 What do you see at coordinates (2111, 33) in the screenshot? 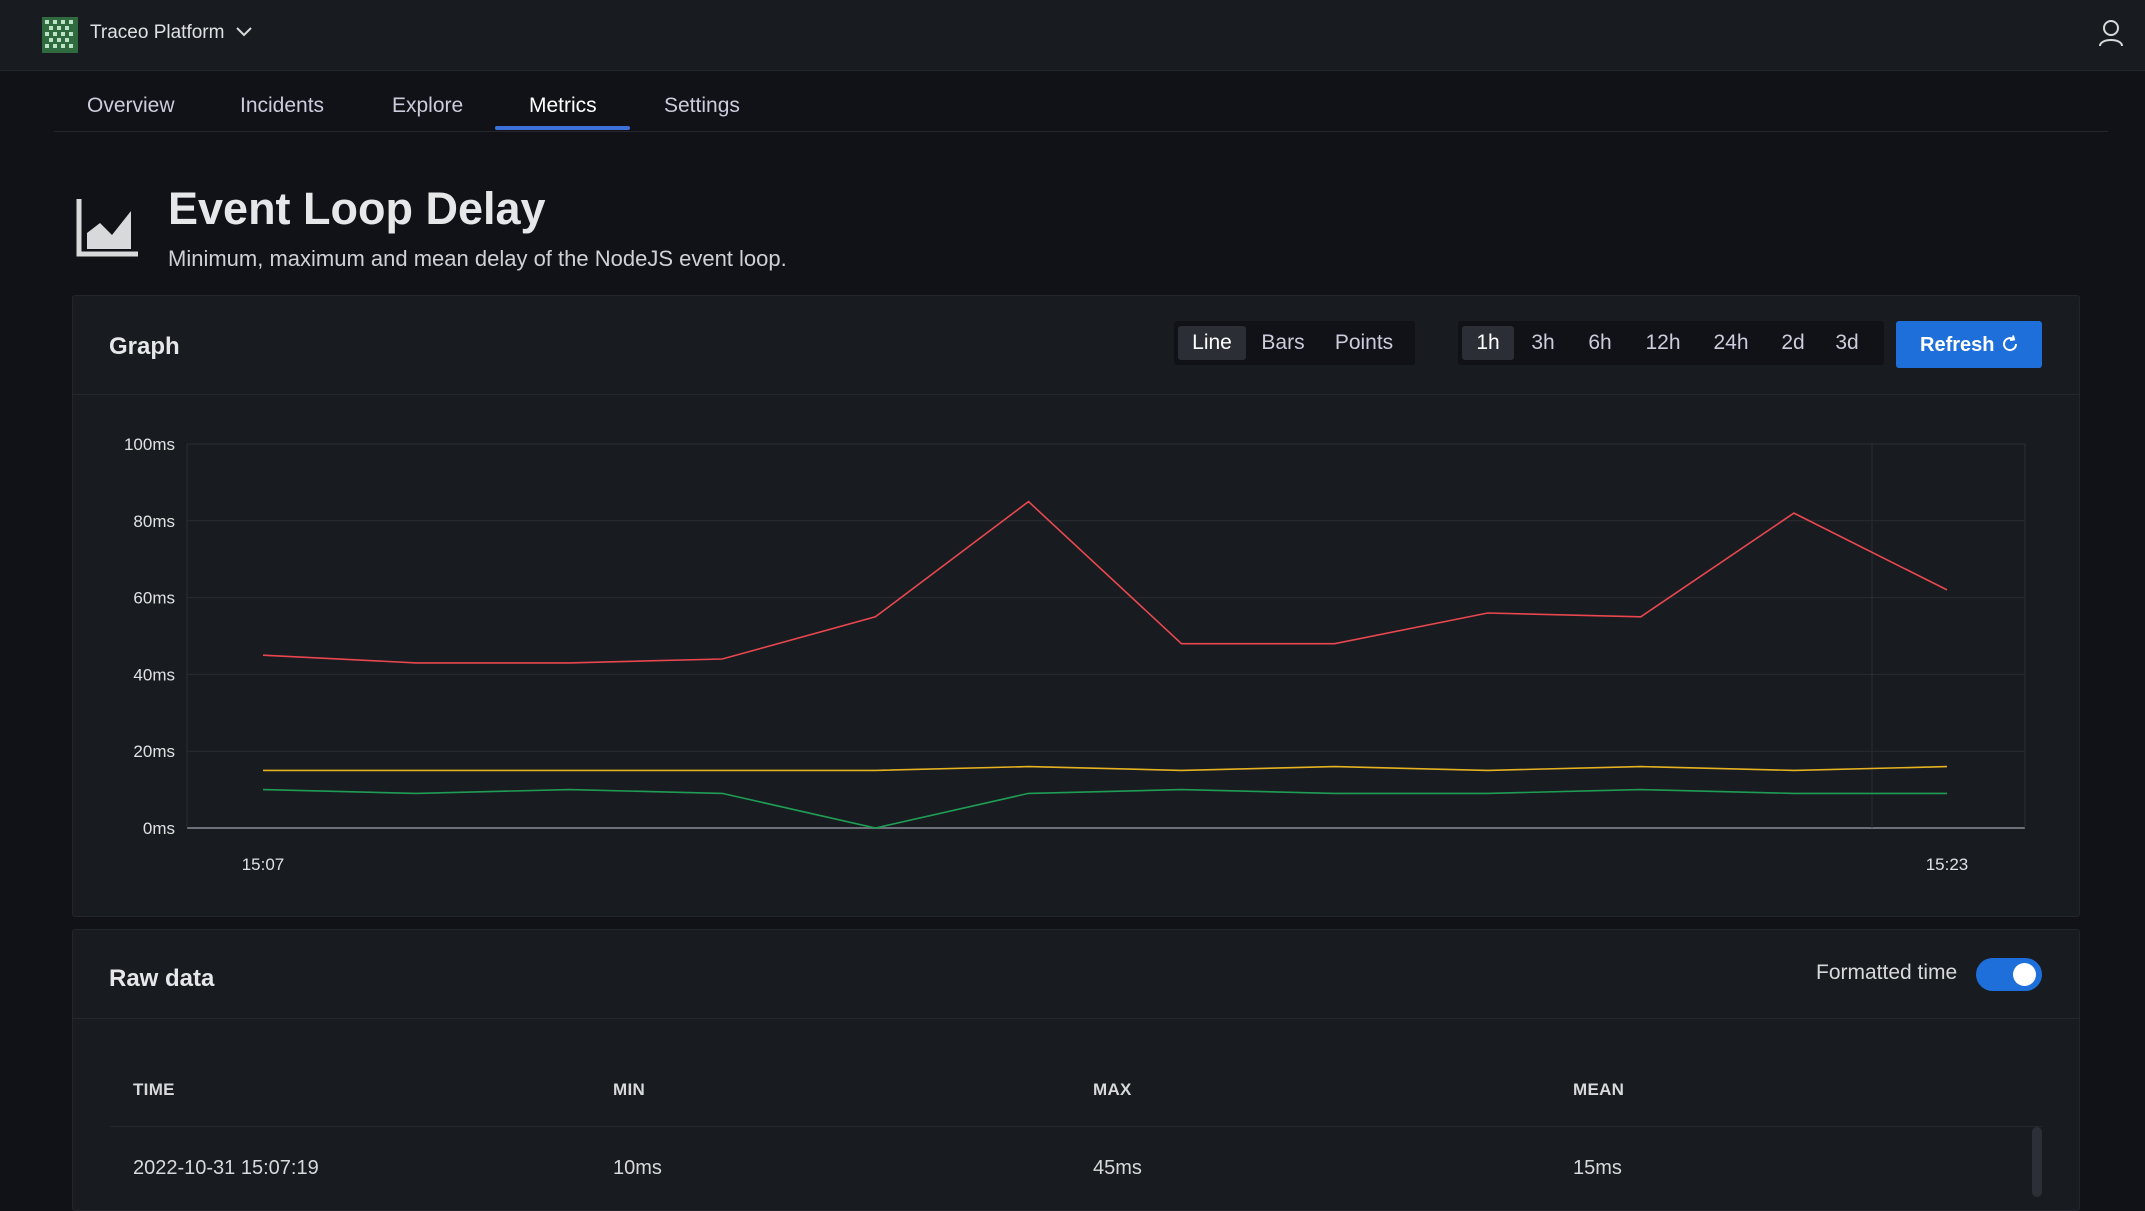
I see `user-icon` at bounding box center [2111, 33].